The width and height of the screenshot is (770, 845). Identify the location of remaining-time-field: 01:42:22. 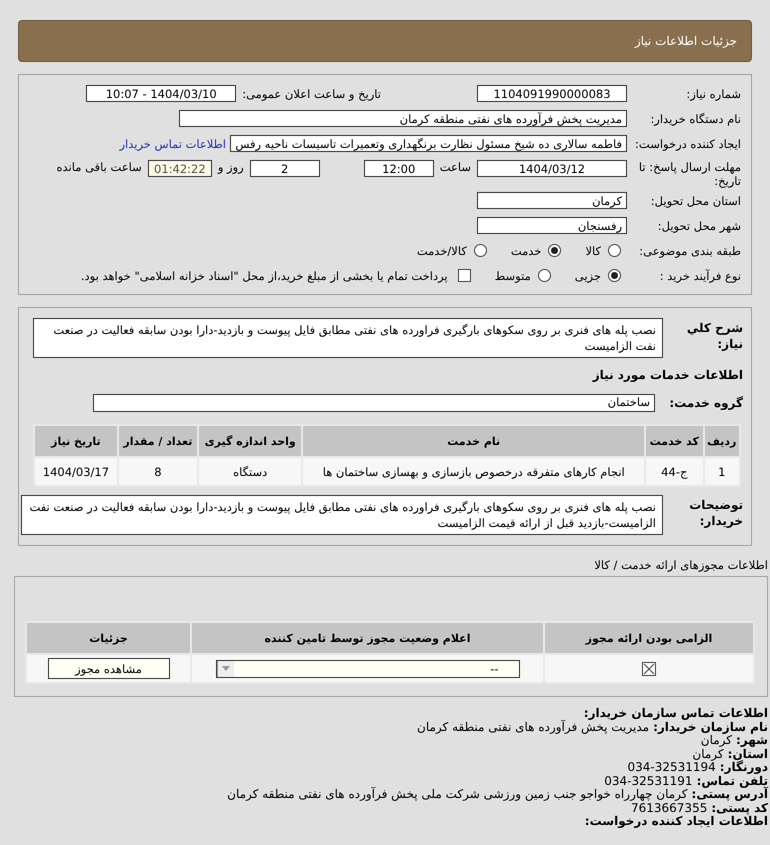
(180, 168).